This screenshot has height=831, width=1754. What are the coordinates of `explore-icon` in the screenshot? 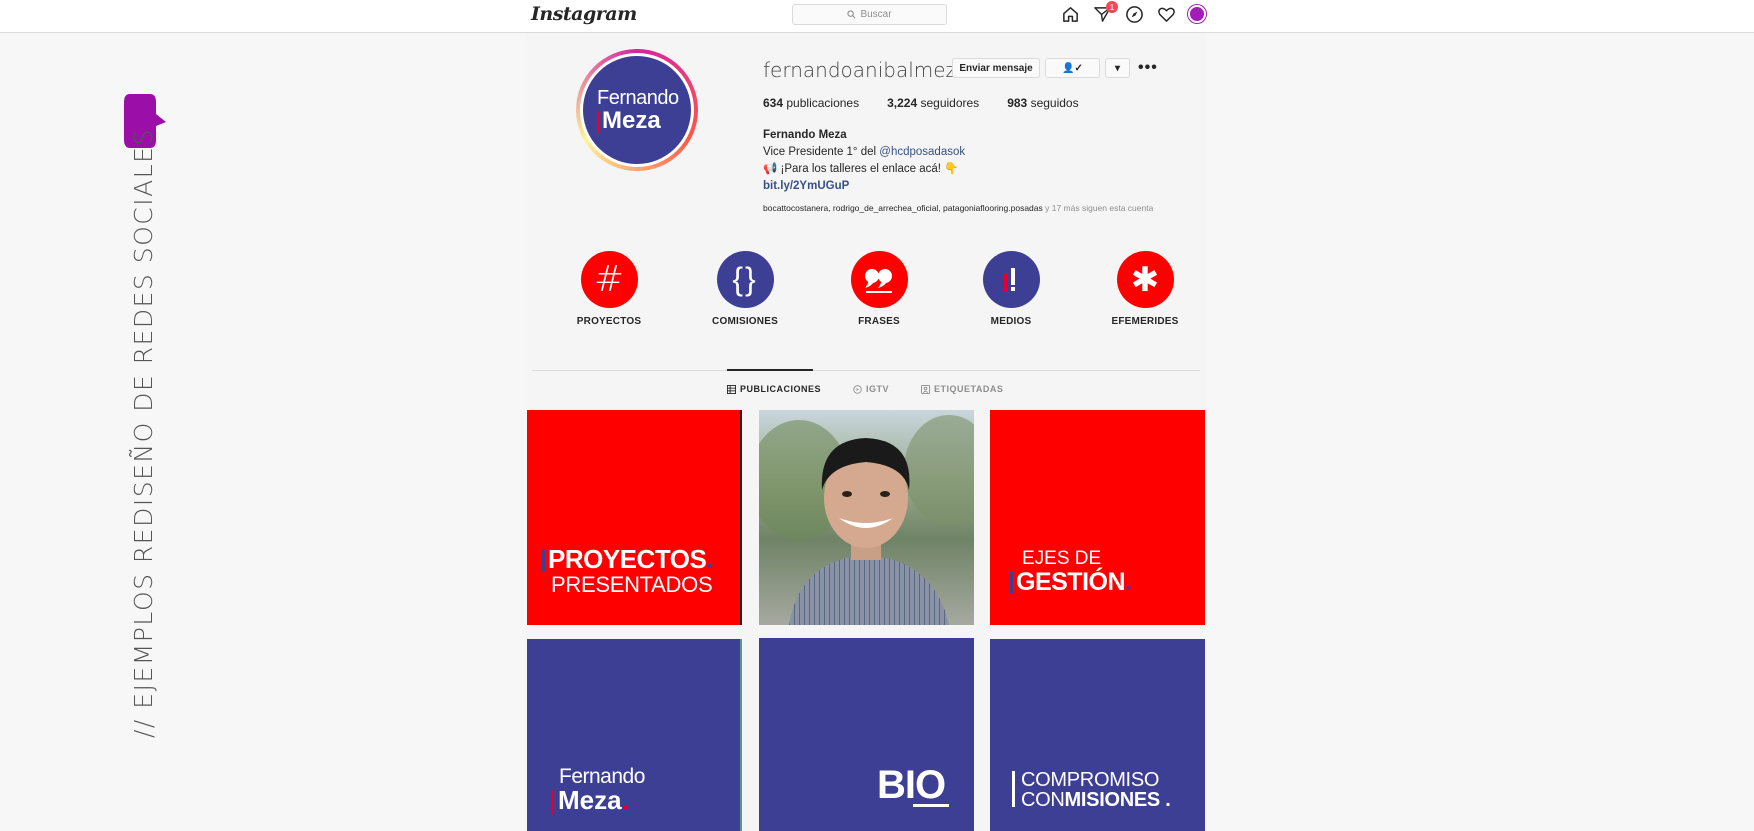 It's located at (1134, 14).